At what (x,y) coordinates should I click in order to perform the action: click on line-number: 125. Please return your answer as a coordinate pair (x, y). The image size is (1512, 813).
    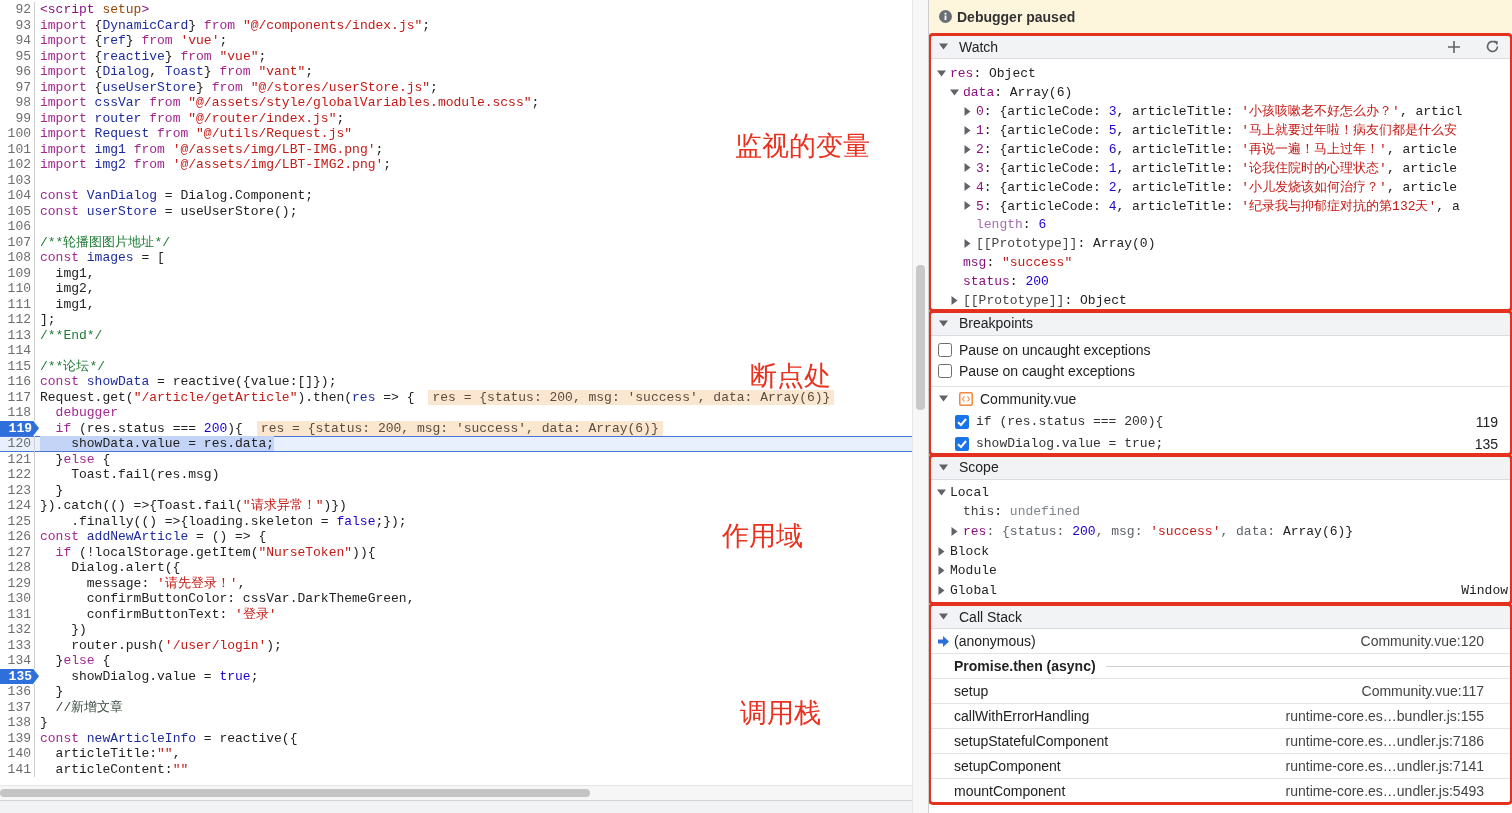
    Looking at the image, I should click on (17, 521).